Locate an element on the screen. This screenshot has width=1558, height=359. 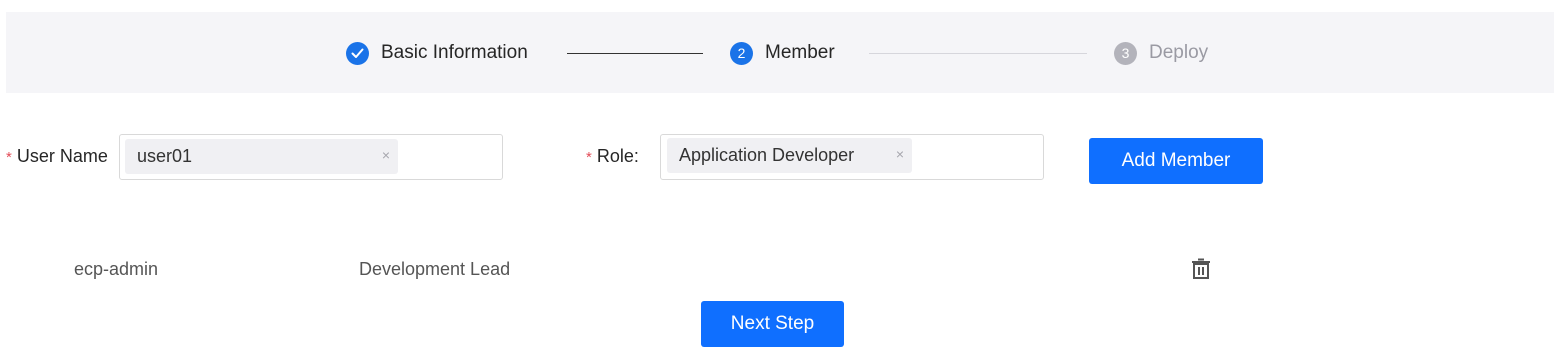
step-member: 2 Member is located at coordinates (782, 53).